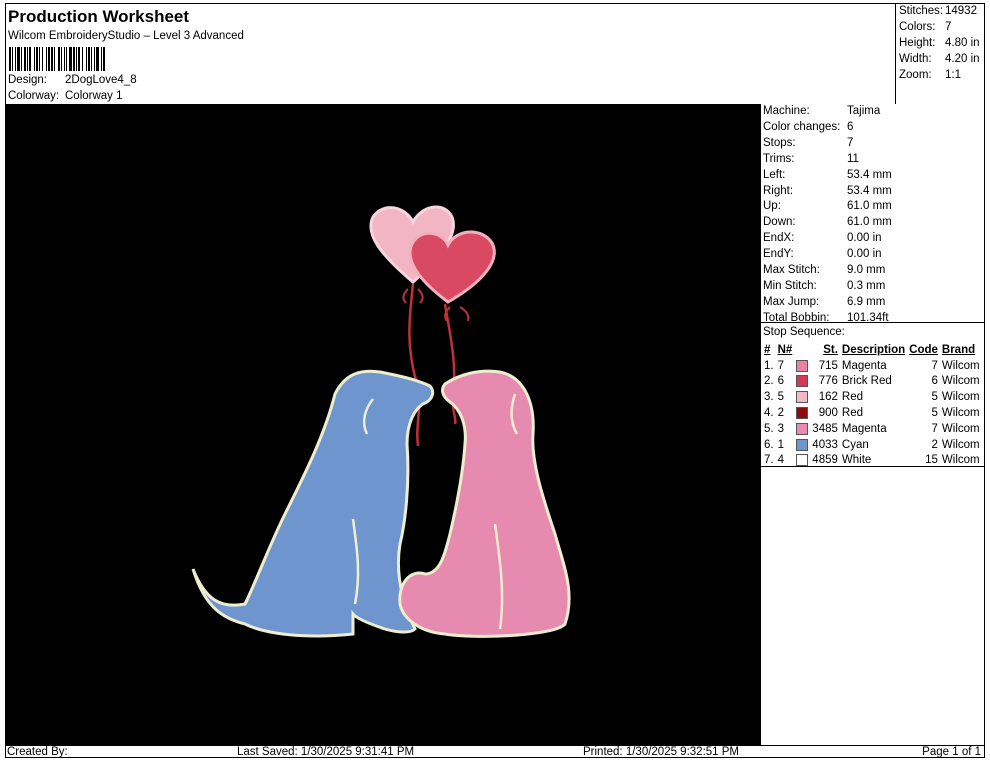  Describe the element at coordinates (864, 428) in the screenshot. I see `thread-description: Magenta` at that location.